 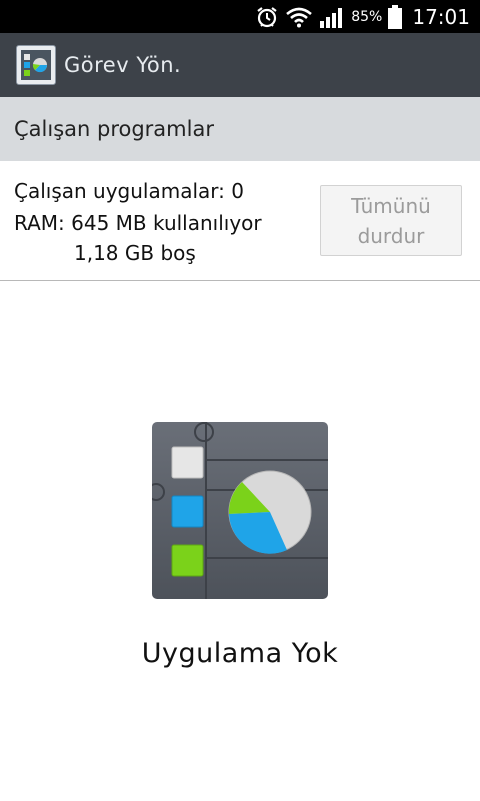 I want to click on alarm-icon, so click(x=267, y=17).